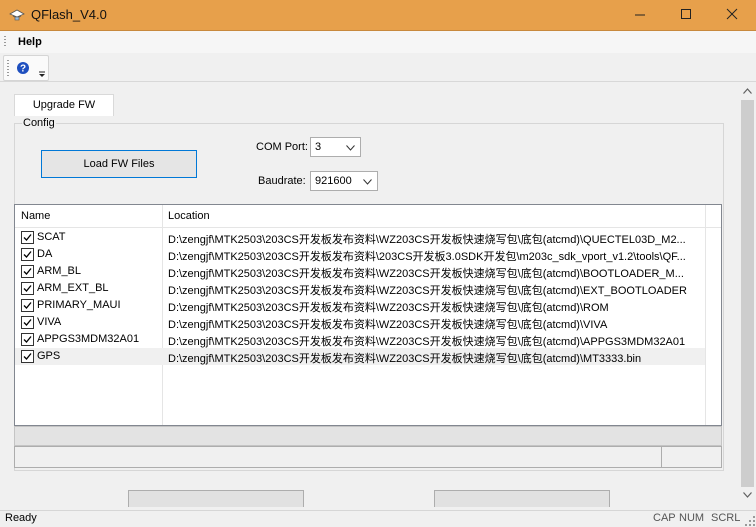 This screenshot has width=756, height=527. I want to click on minimize-icon, so click(640, 15).